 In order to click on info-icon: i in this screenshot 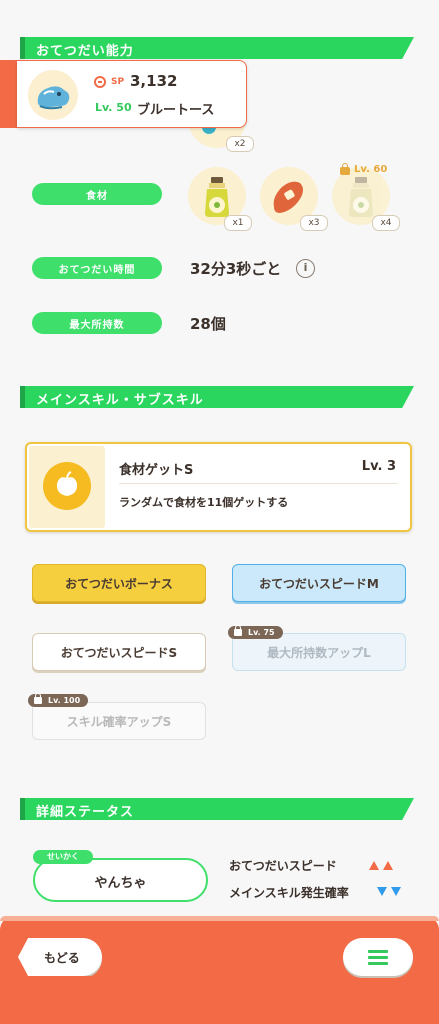, I will do `click(305, 268)`.